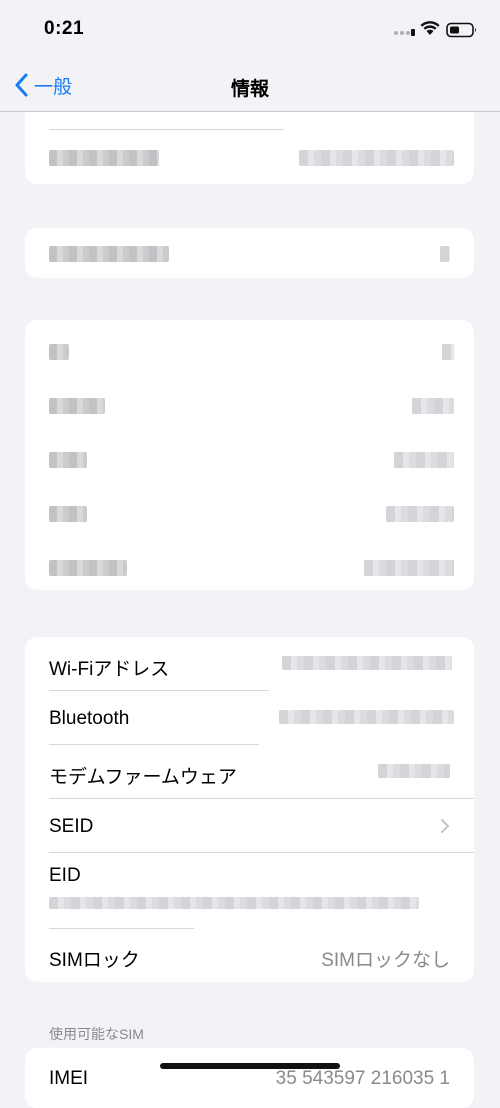  Describe the element at coordinates (414, 771) in the screenshot. I see `modem-firmware-value-redacted` at that location.